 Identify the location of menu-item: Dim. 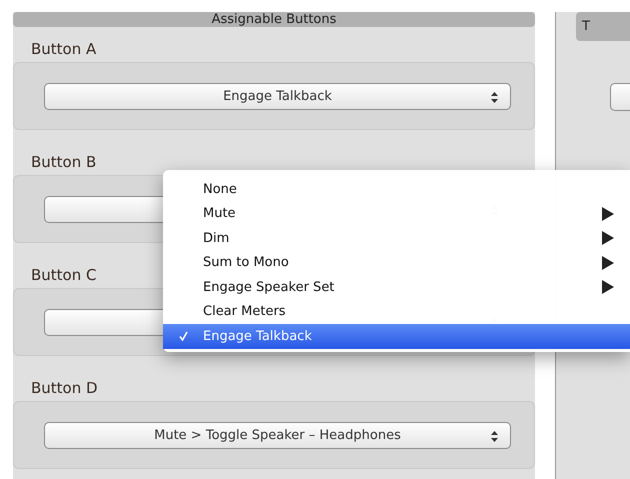
(396, 238).